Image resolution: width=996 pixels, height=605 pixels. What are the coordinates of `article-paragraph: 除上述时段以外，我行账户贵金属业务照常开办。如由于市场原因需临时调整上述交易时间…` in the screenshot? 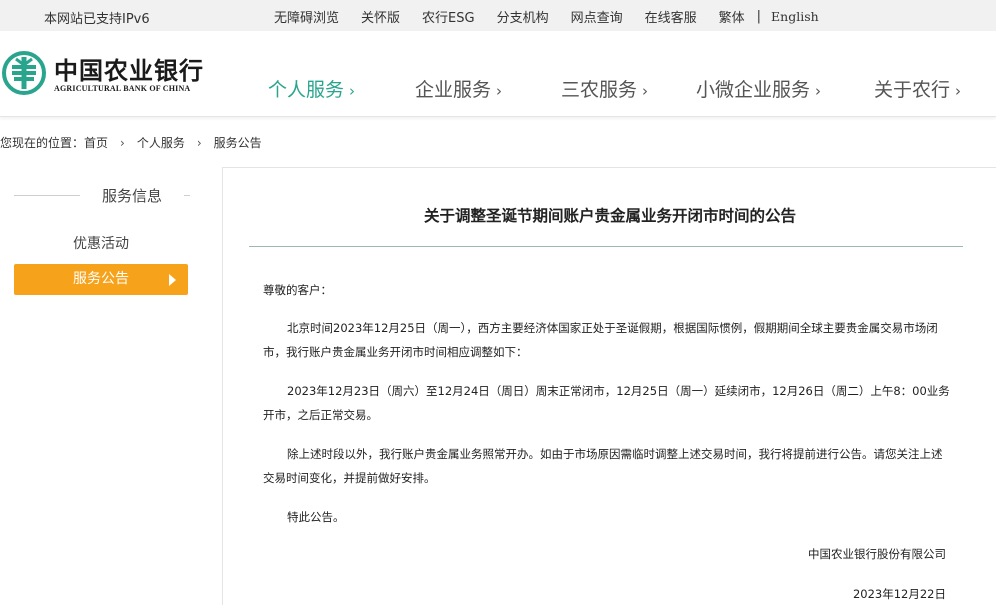 It's located at (603, 466).